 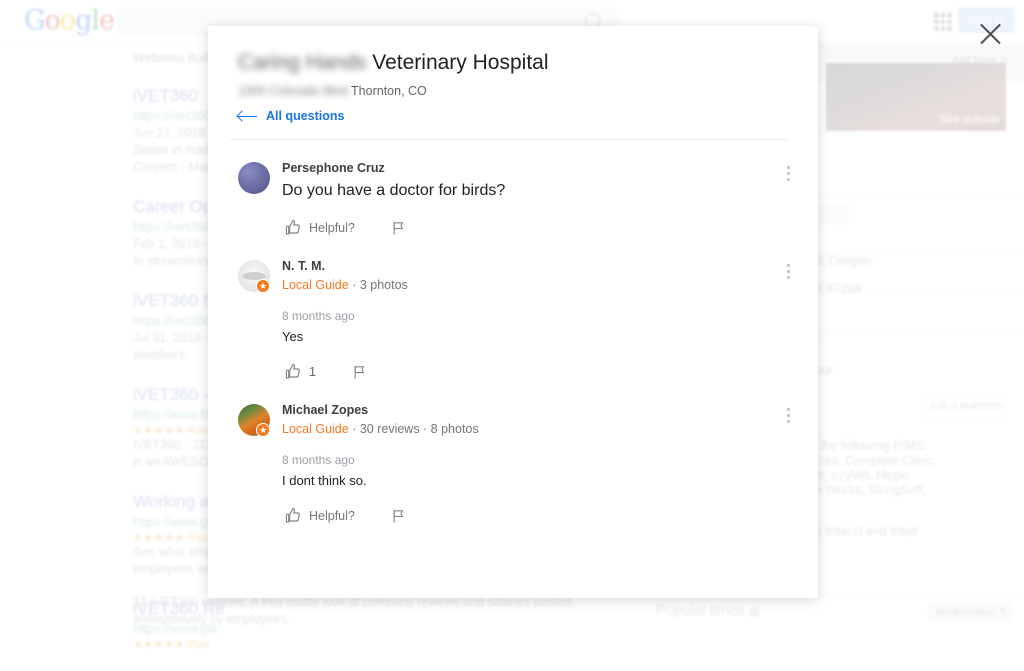 What do you see at coordinates (754, 612) in the screenshot?
I see `info-icon` at bounding box center [754, 612].